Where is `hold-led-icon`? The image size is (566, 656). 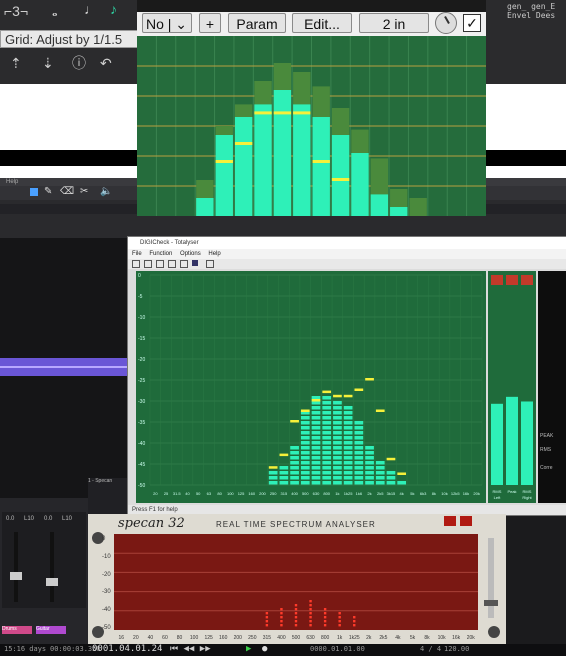 hold-led-icon is located at coordinates (466, 521).